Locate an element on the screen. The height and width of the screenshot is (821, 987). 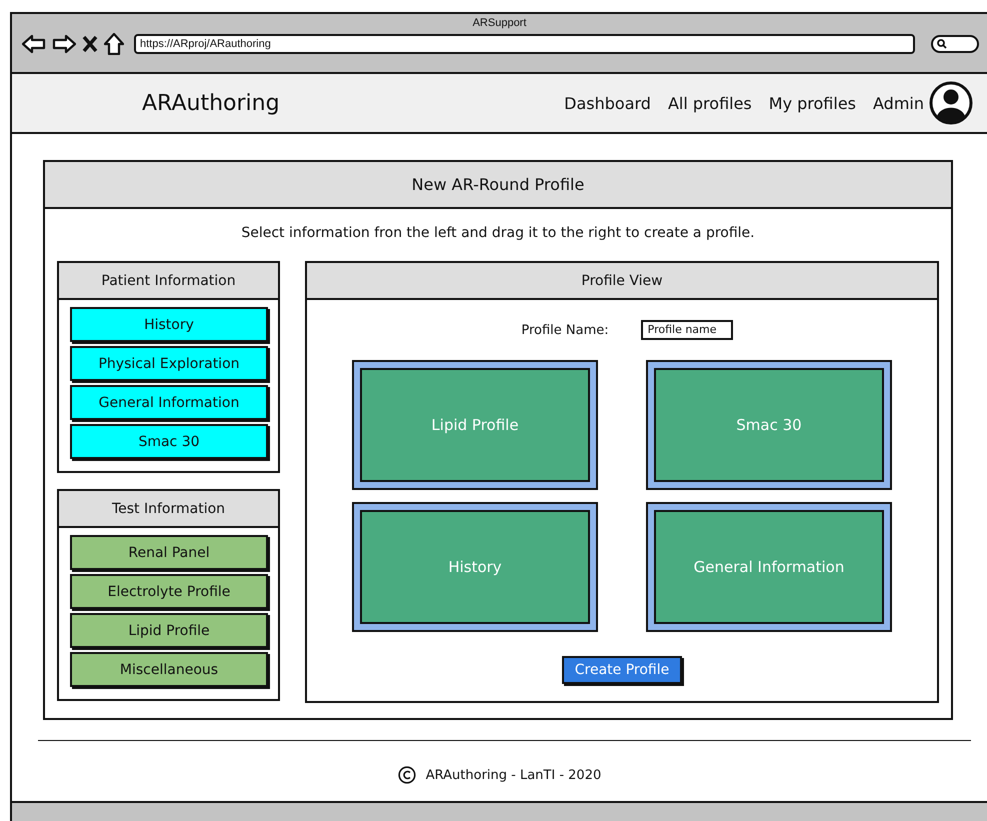
info-item: Electrolyte Profile is located at coordinates (169, 591).